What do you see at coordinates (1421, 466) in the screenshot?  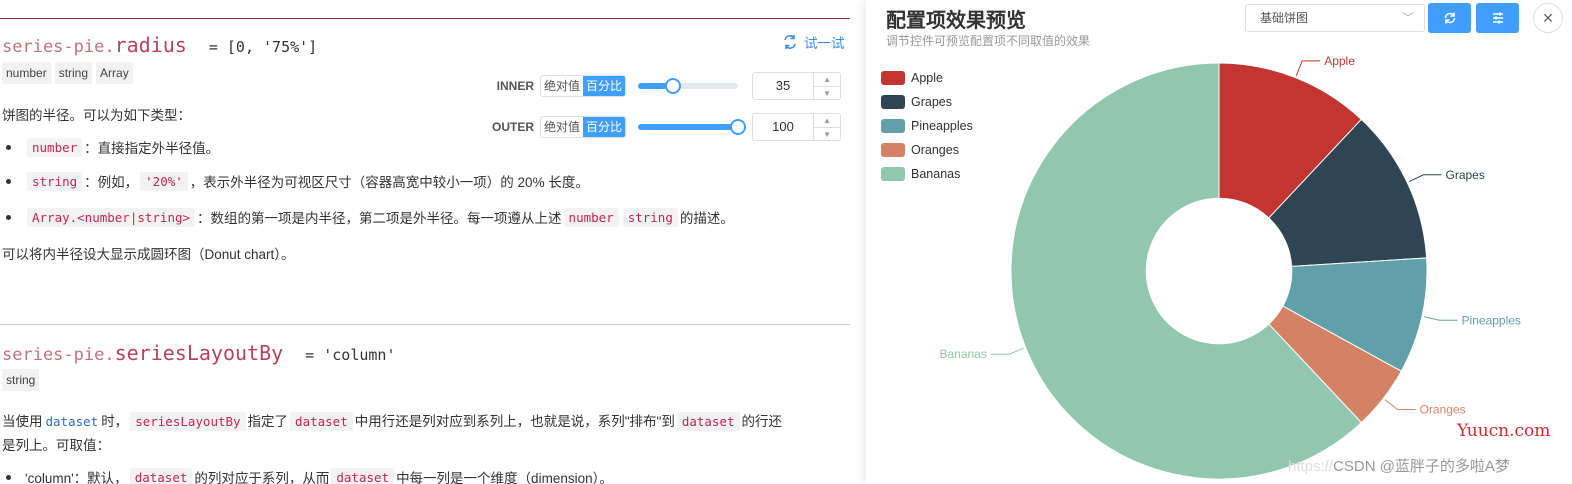 I see `watermark-credit-text: CSDN @蓝胖子的多啦A梦` at bounding box center [1421, 466].